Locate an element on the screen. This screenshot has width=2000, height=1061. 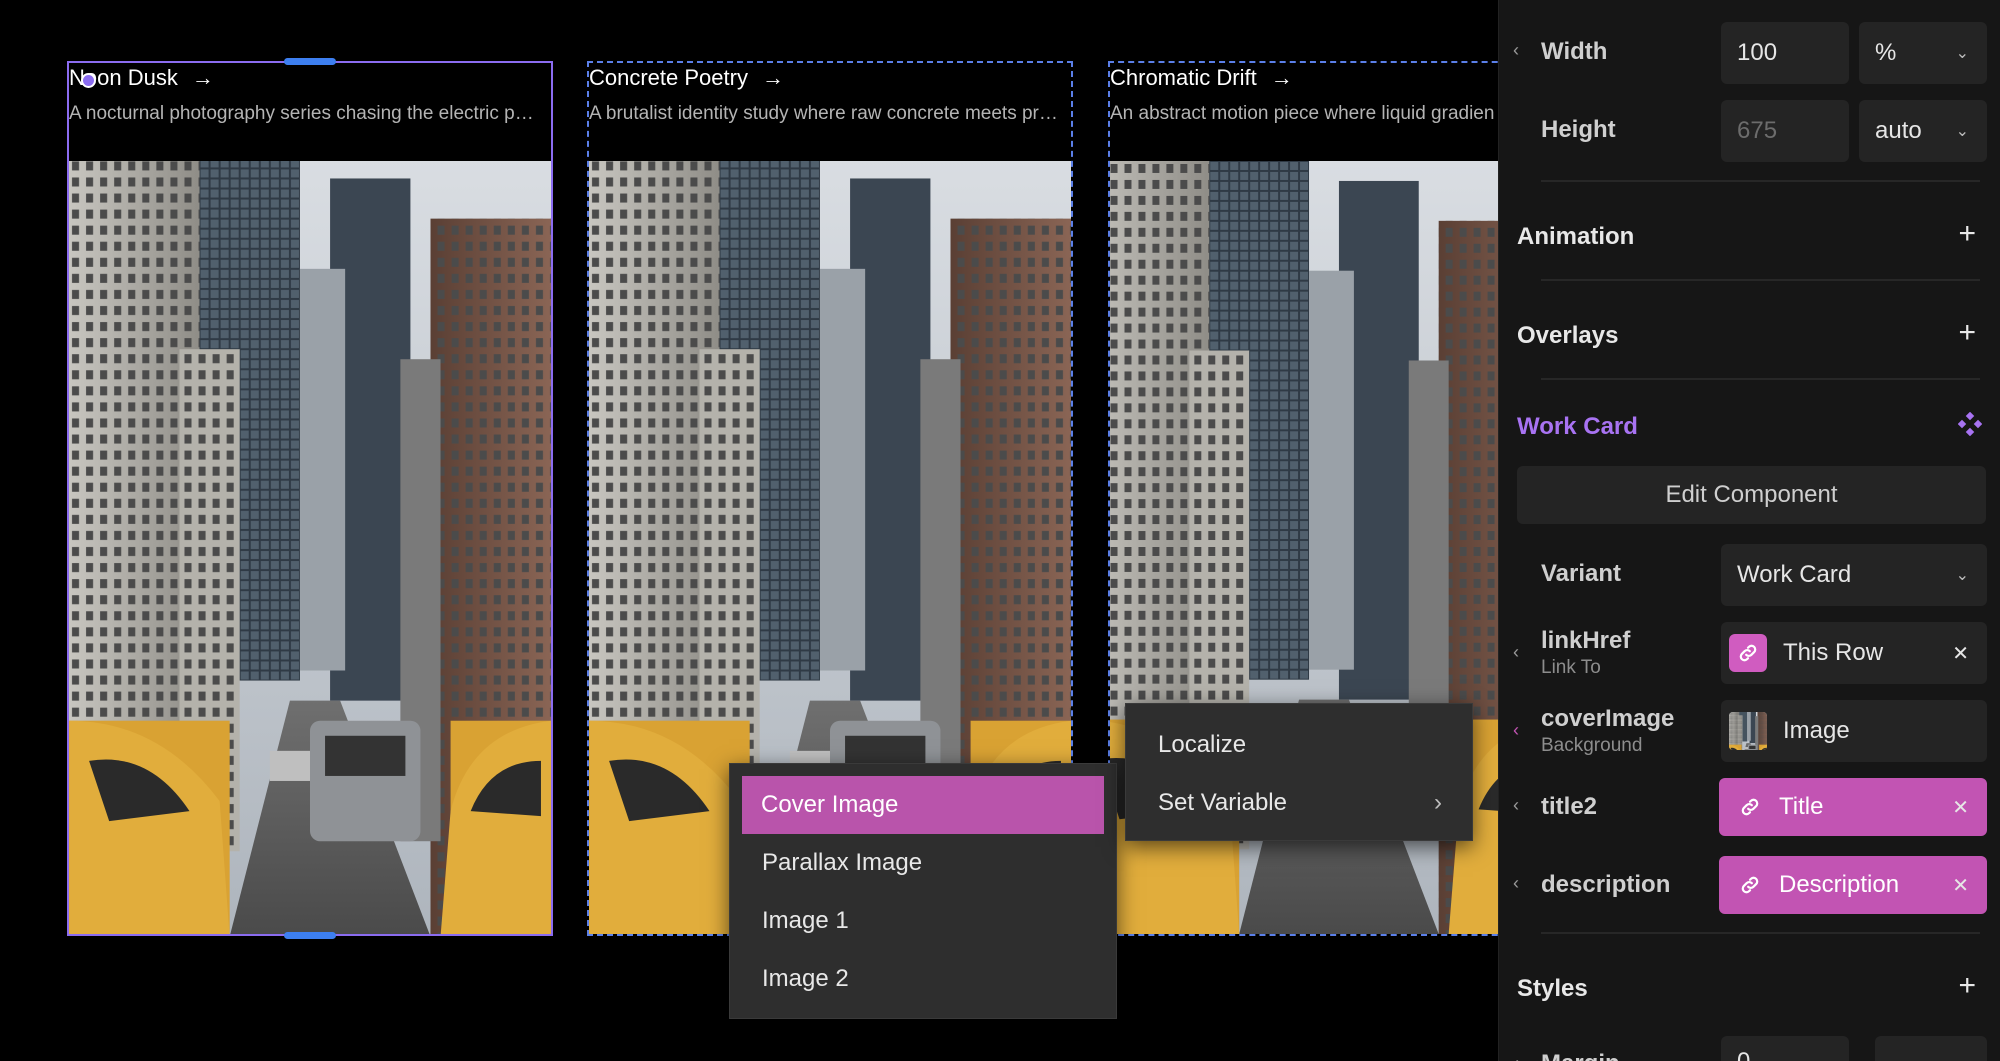
description-binding-chip: Description ✕ is located at coordinates (1853, 885).